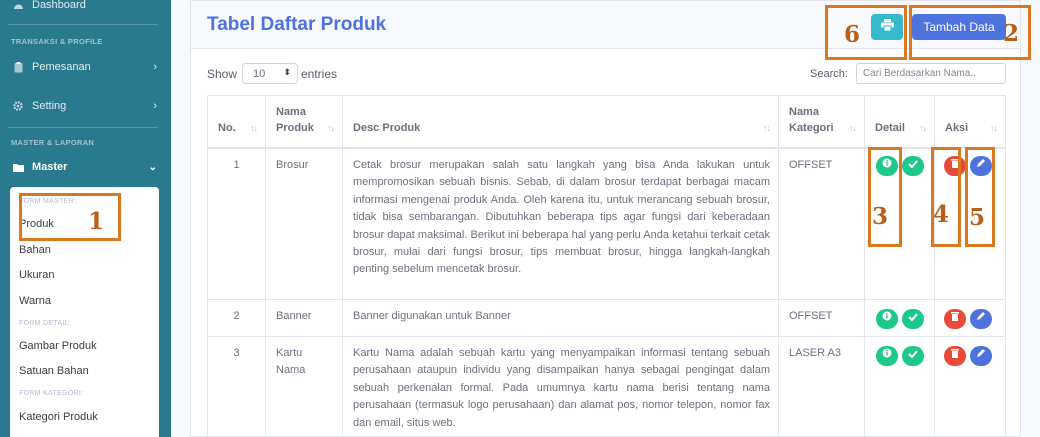  I want to click on cell-no: 1, so click(236, 165).